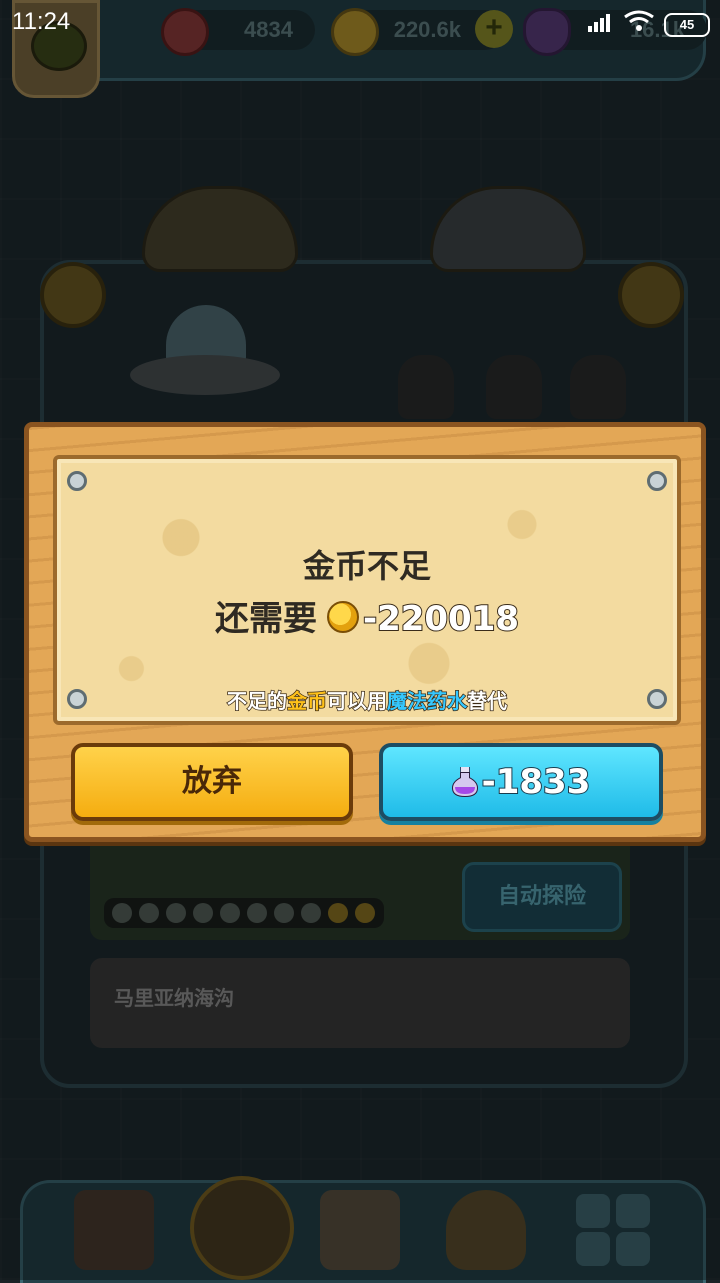 The height and width of the screenshot is (1283, 720). What do you see at coordinates (257, 701) in the screenshot?
I see `hint-prefix: 不足的` at bounding box center [257, 701].